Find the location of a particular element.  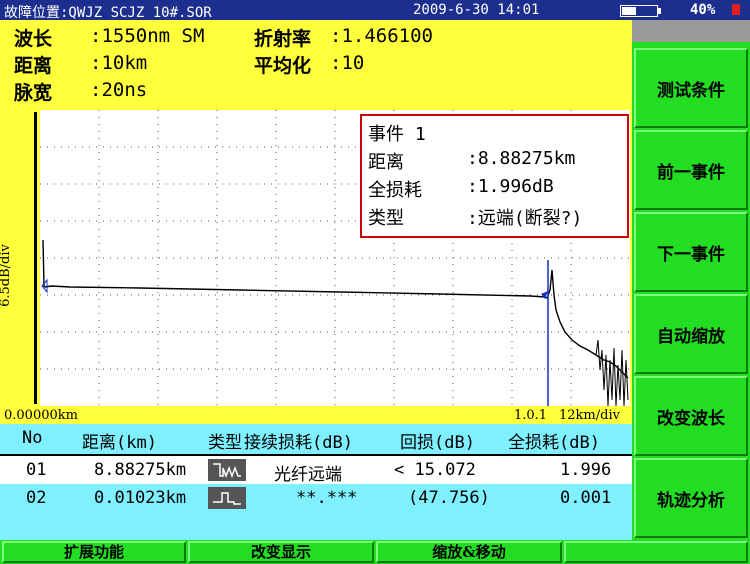

row-total: 0.001 is located at coordinates (586, 498).